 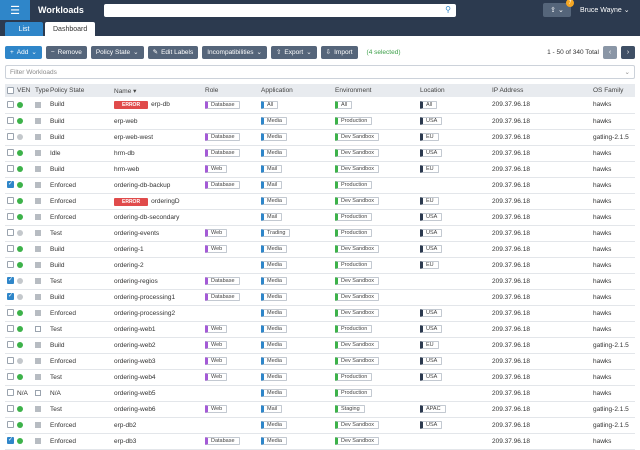 I want to click on workload-name-link: ordering-processing2, so click(x=144, y=313).